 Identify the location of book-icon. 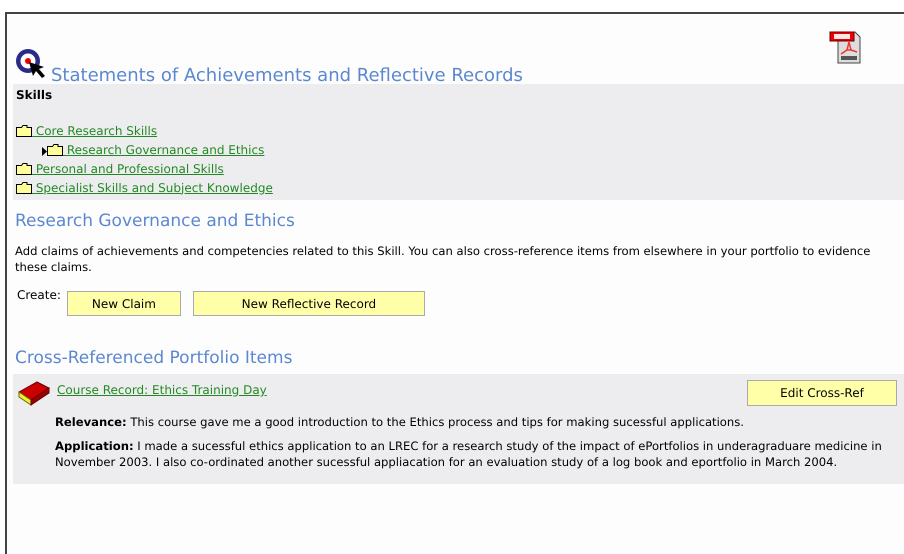
(34, 393).